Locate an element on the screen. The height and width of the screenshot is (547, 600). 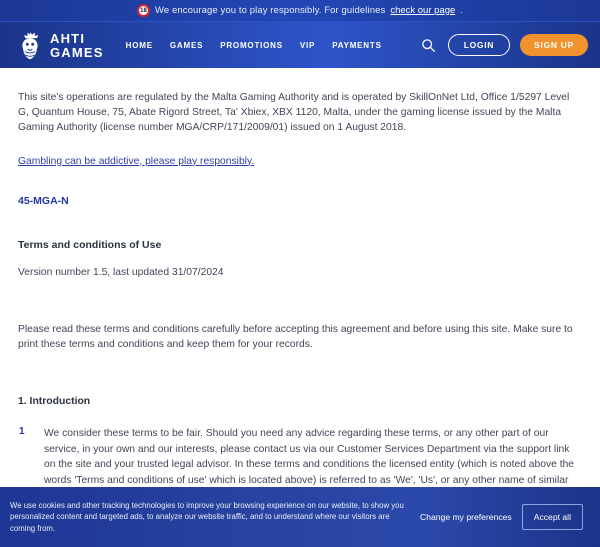
ahti-crowned-head-logo-icon is located at coordinates (30, 46).